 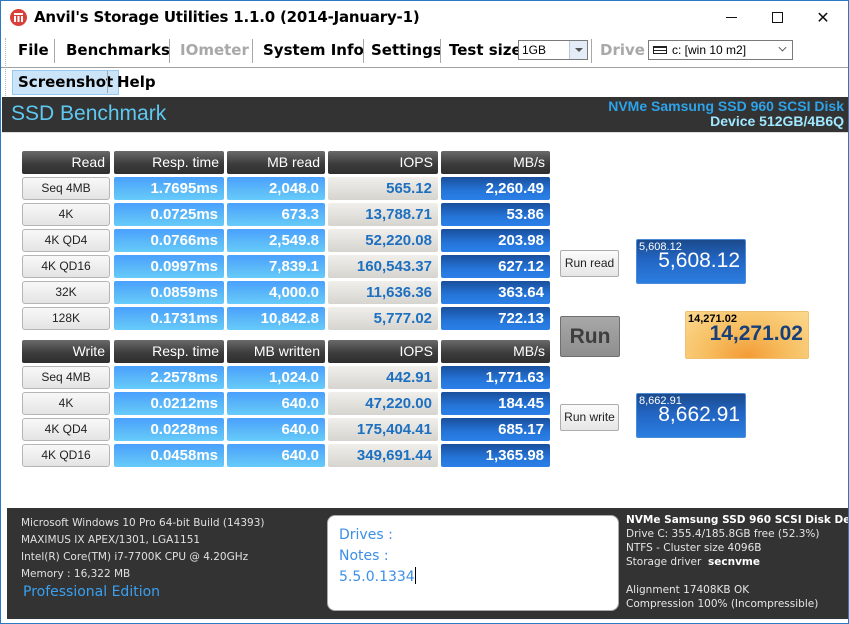 I want to click on minimize-button, so click(x=731, y=17).